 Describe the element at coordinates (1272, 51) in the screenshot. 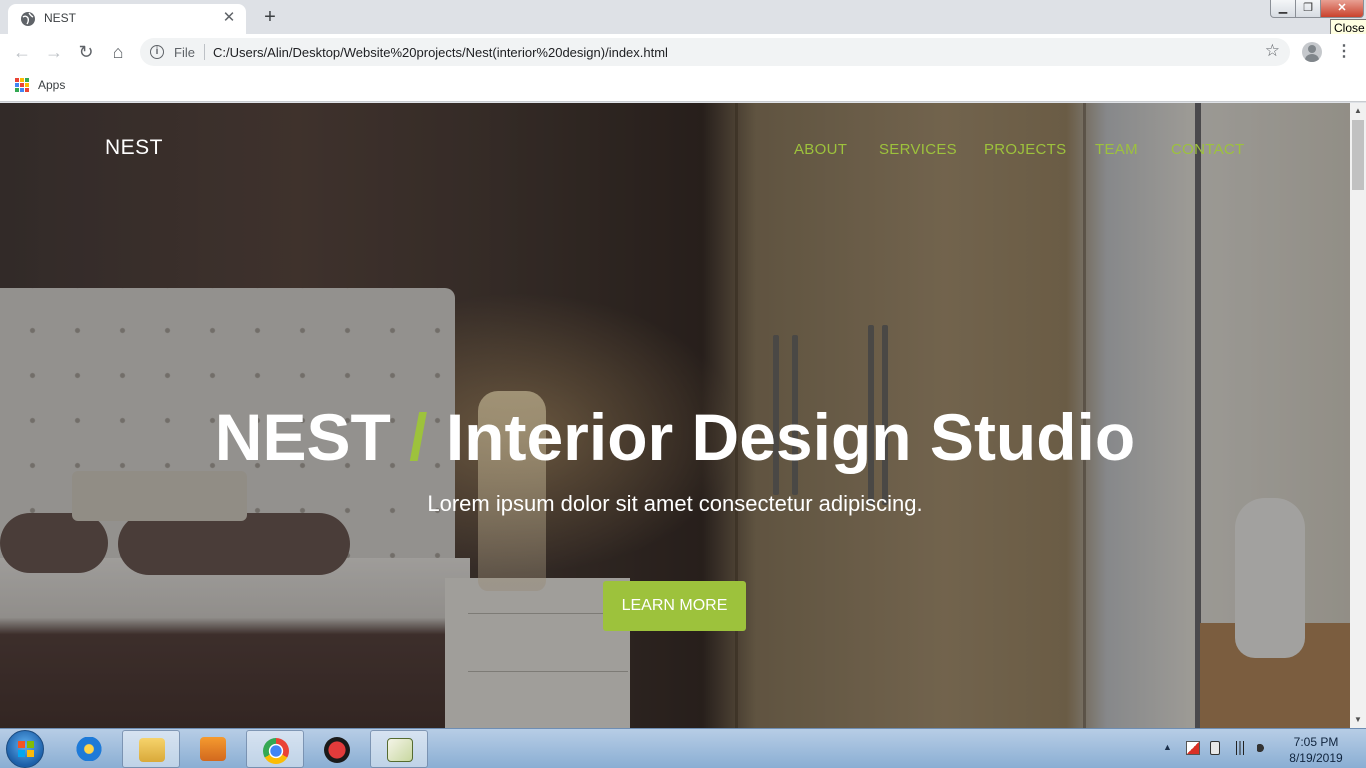

I see `bookmark-star-icon: ☆` at that location.